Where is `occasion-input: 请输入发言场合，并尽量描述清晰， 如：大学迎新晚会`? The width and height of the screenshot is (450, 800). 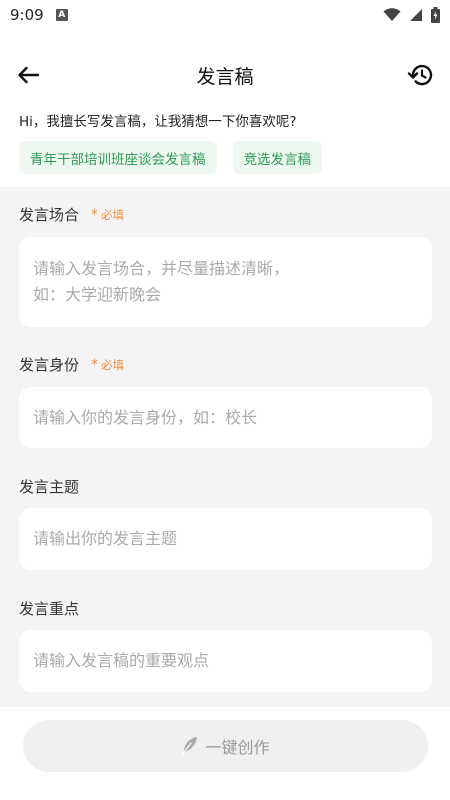 occasion-input: 请输入发言场合，并尽量描述清晰， 如：大学迎新晚会 is located at coordinates (225, 282).